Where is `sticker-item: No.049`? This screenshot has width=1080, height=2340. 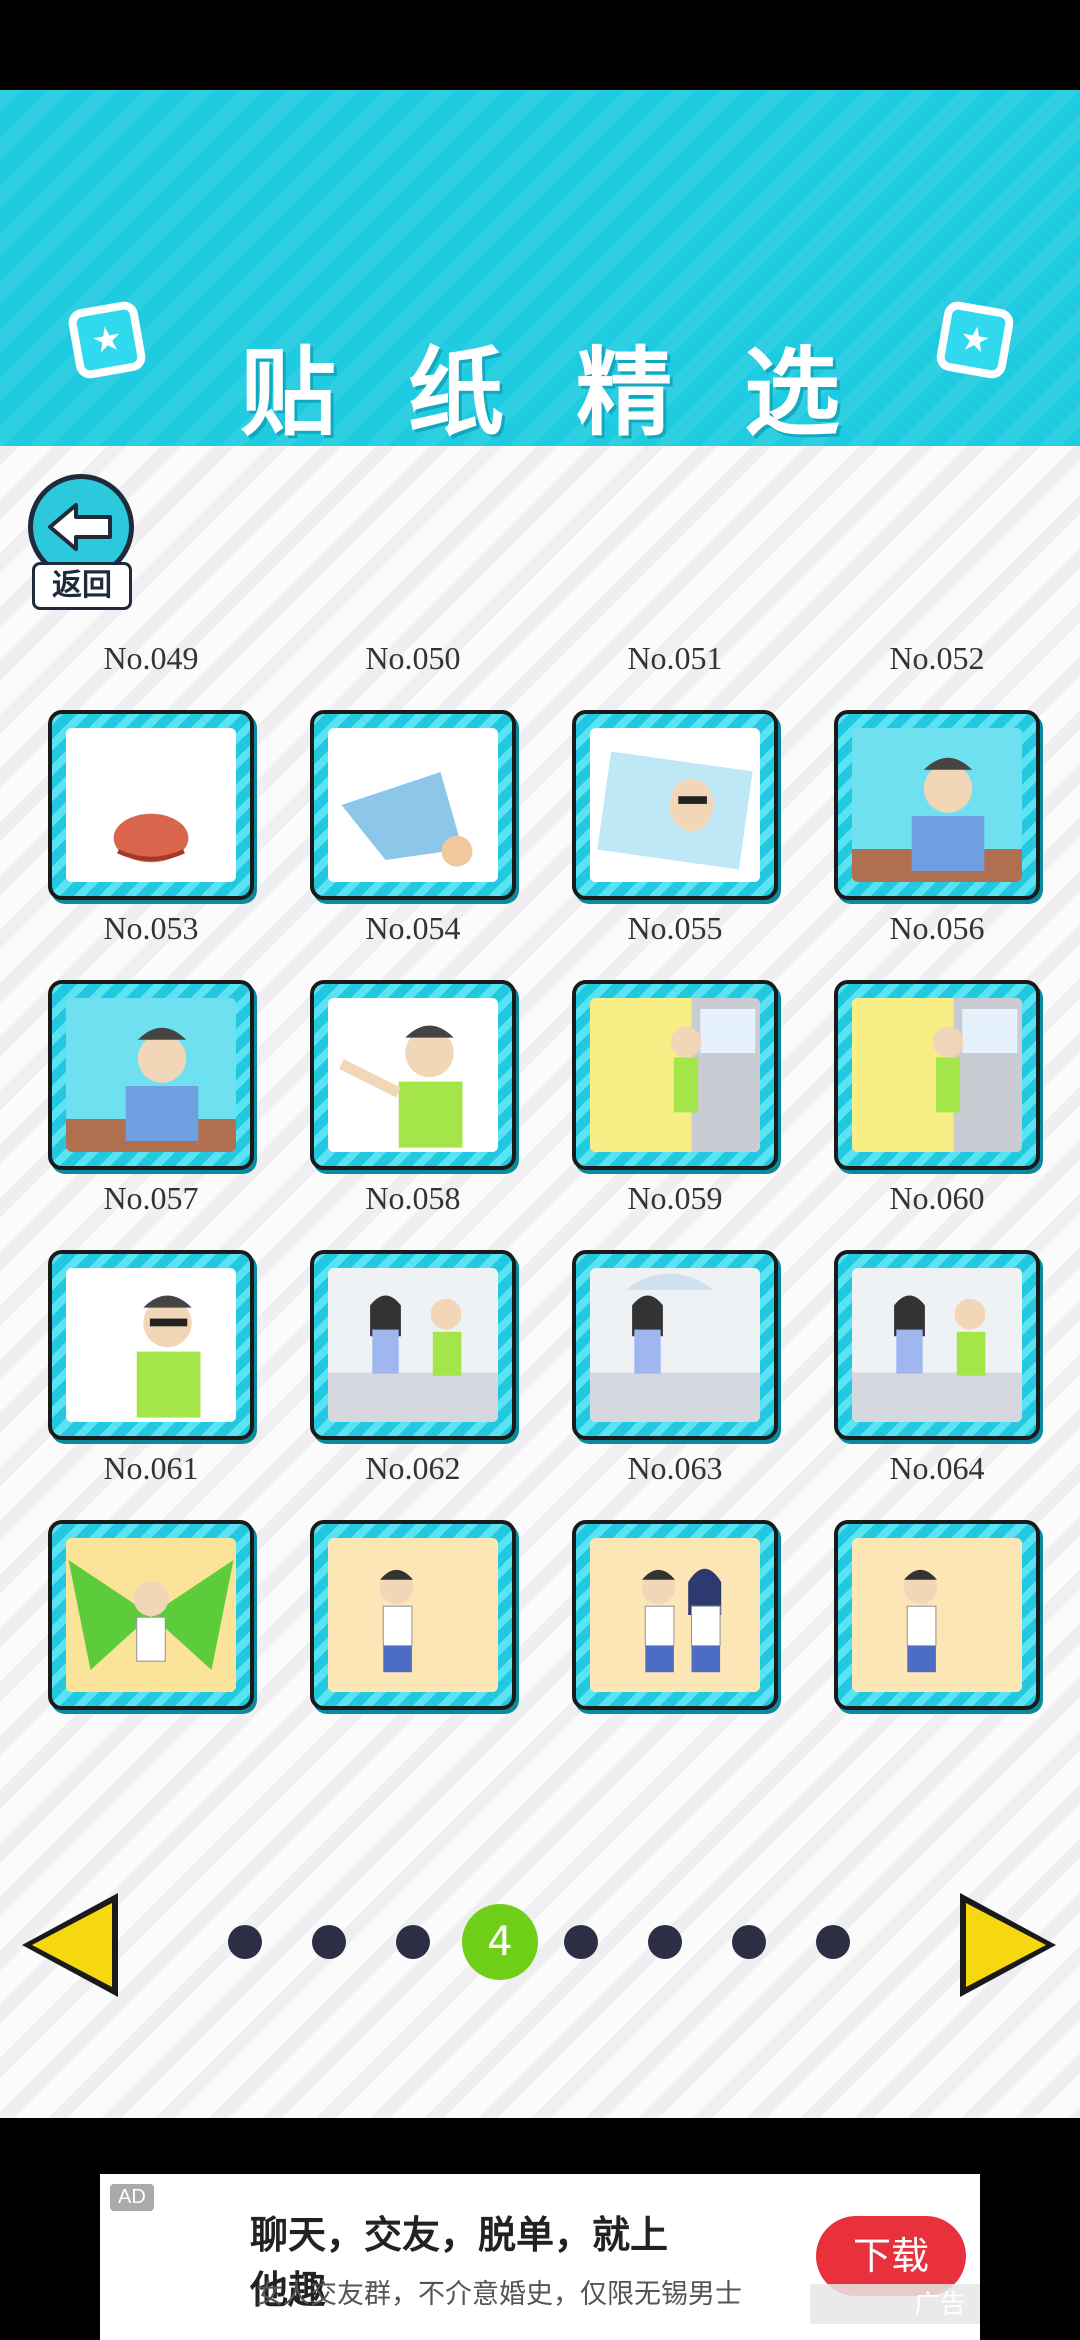
sticker-item: No.049 is located at coordinates (151, 770).